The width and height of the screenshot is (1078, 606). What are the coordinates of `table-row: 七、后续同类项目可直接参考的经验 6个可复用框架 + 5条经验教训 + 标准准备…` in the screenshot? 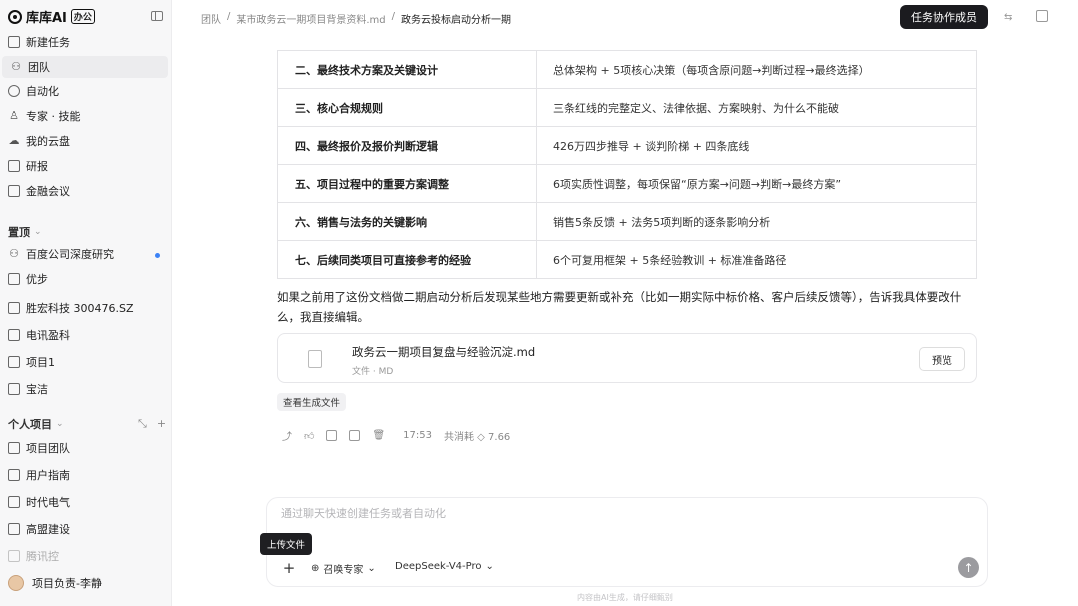 It's located at (627, 259).